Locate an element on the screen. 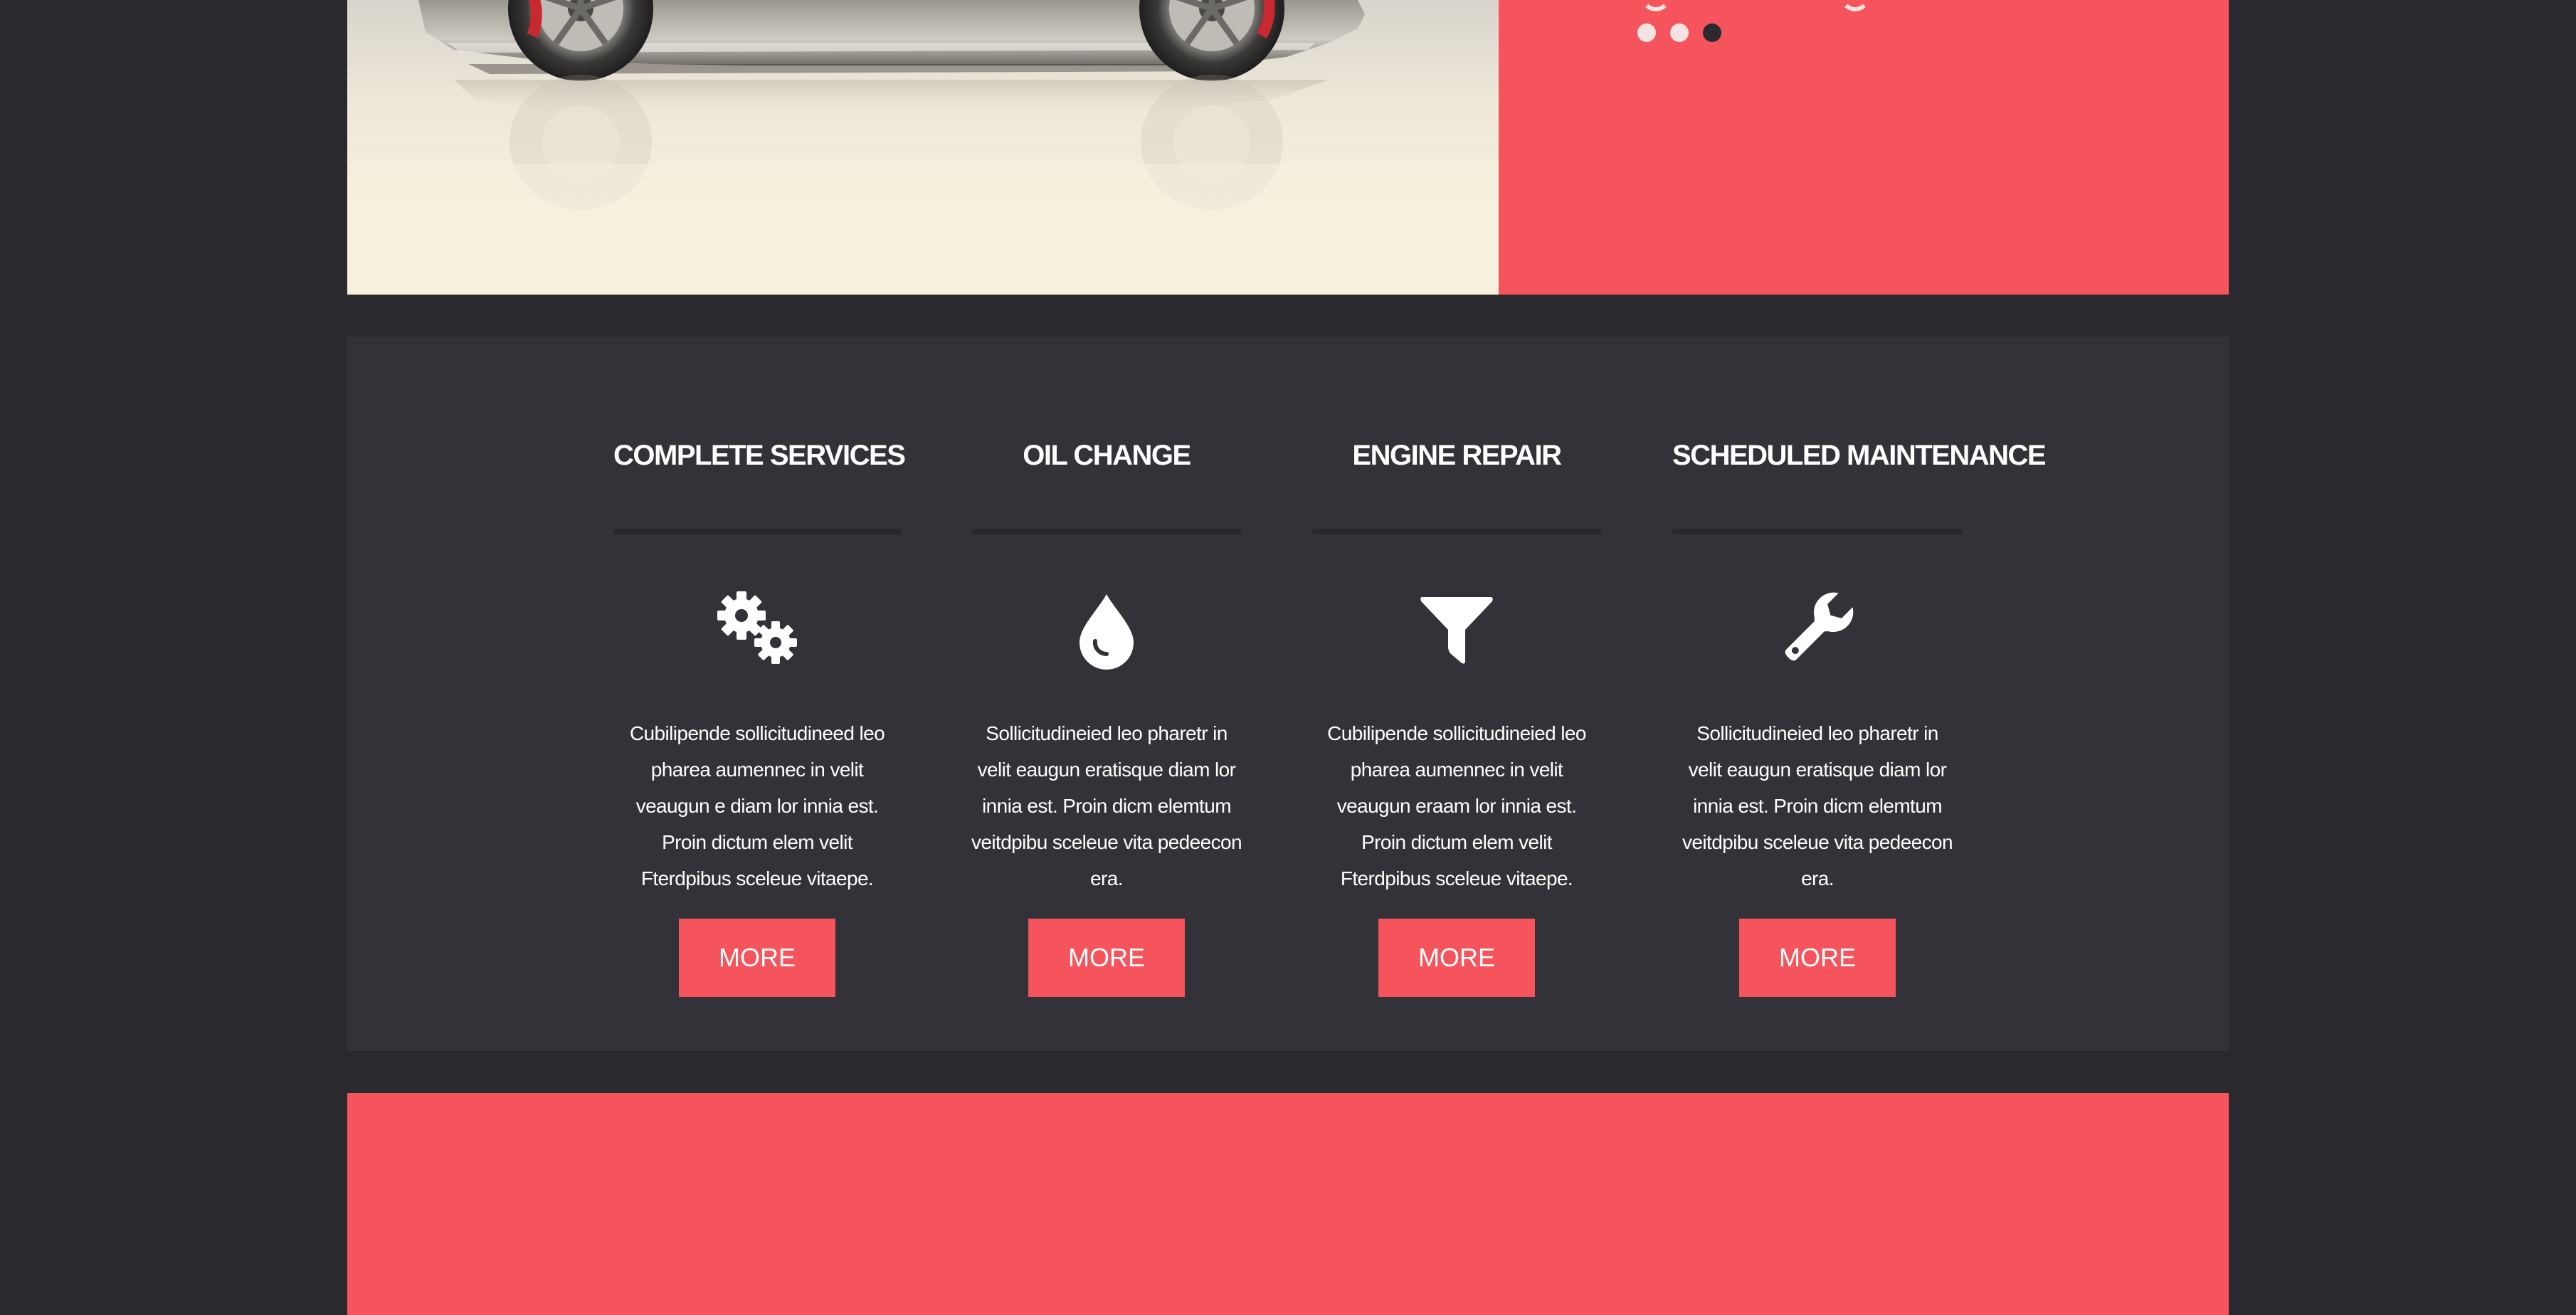 The width and height of the screenshot is (2576, 1315). oil-drop-icon is located at coordinates (1106, 628).